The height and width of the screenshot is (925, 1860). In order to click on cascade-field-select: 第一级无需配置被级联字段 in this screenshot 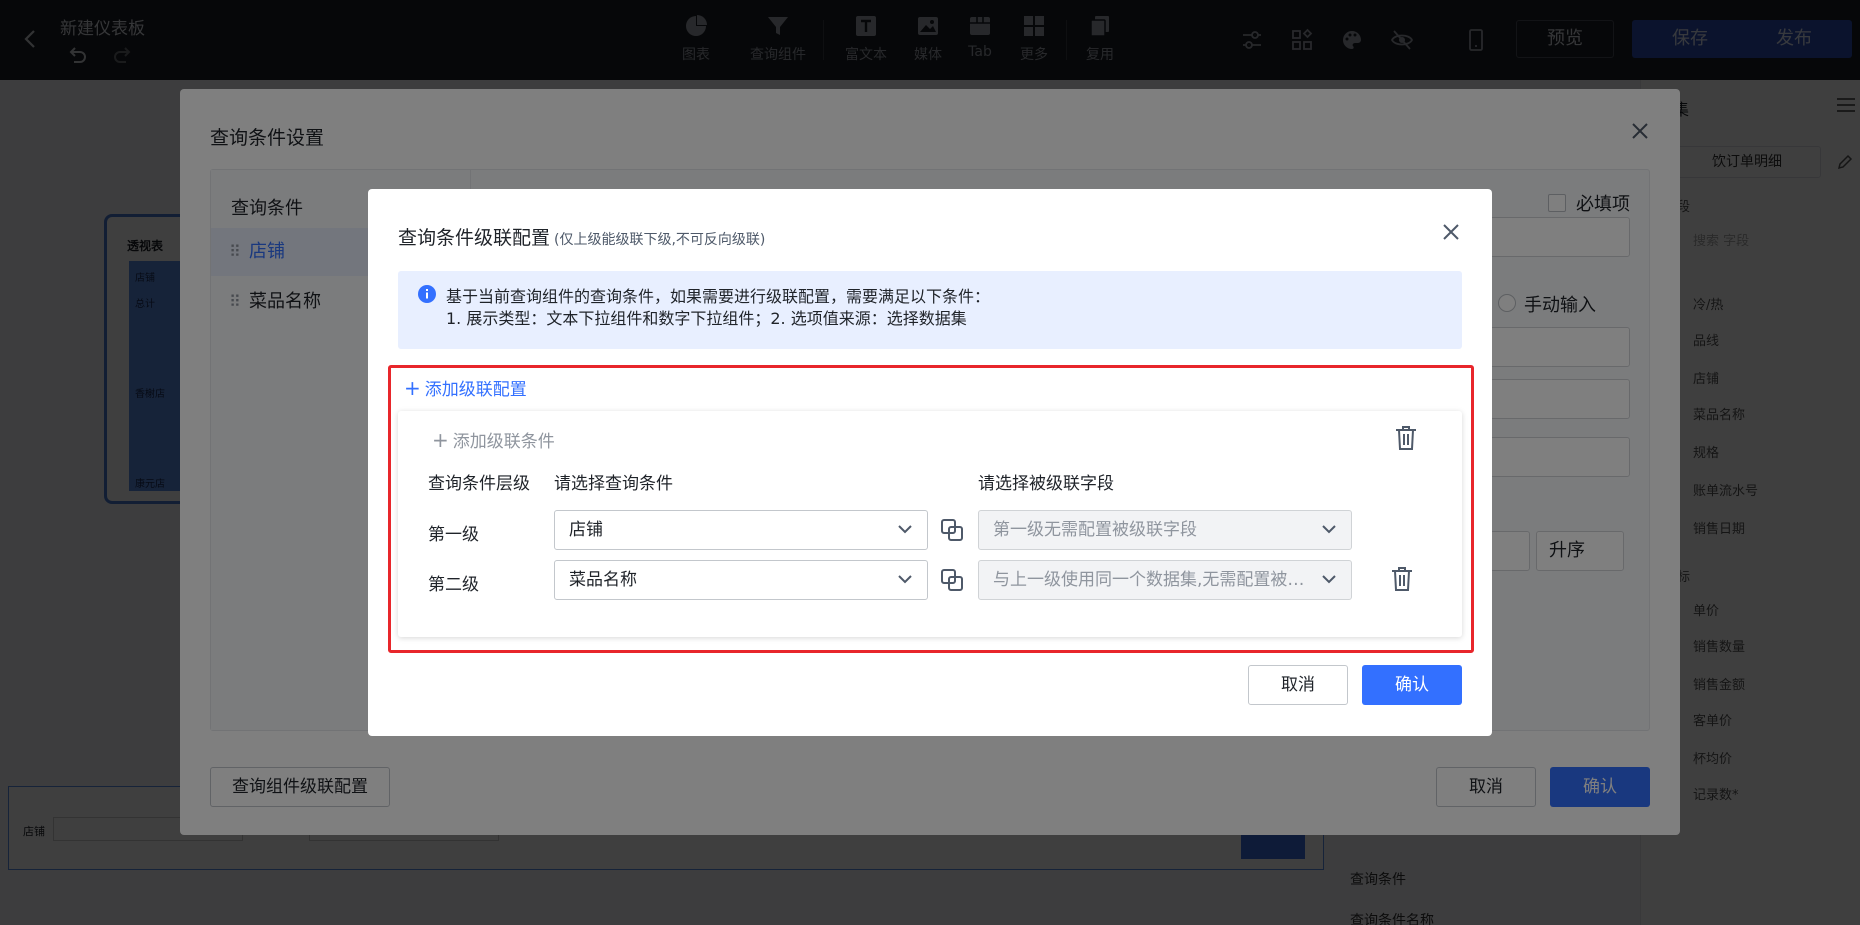, I will do `click(1165, 530)`.